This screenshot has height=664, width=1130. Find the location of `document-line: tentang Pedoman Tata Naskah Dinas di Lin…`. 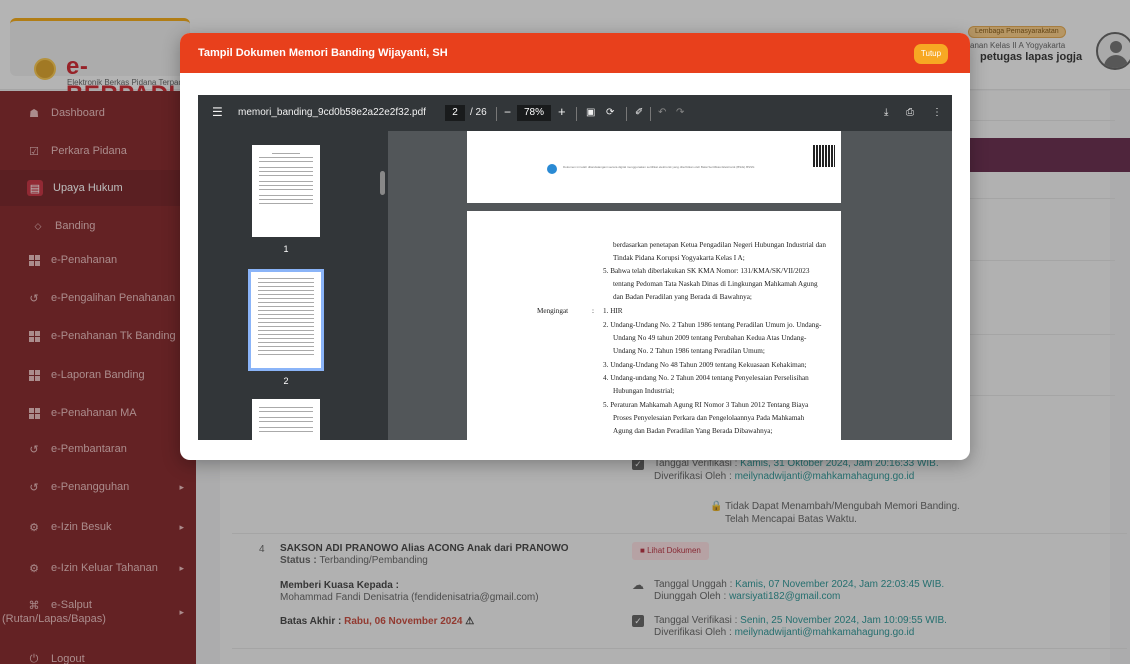

document-line: tentang Pedoman Tata Naskah Dinas di Lin… is located at coordinates (715, 284).